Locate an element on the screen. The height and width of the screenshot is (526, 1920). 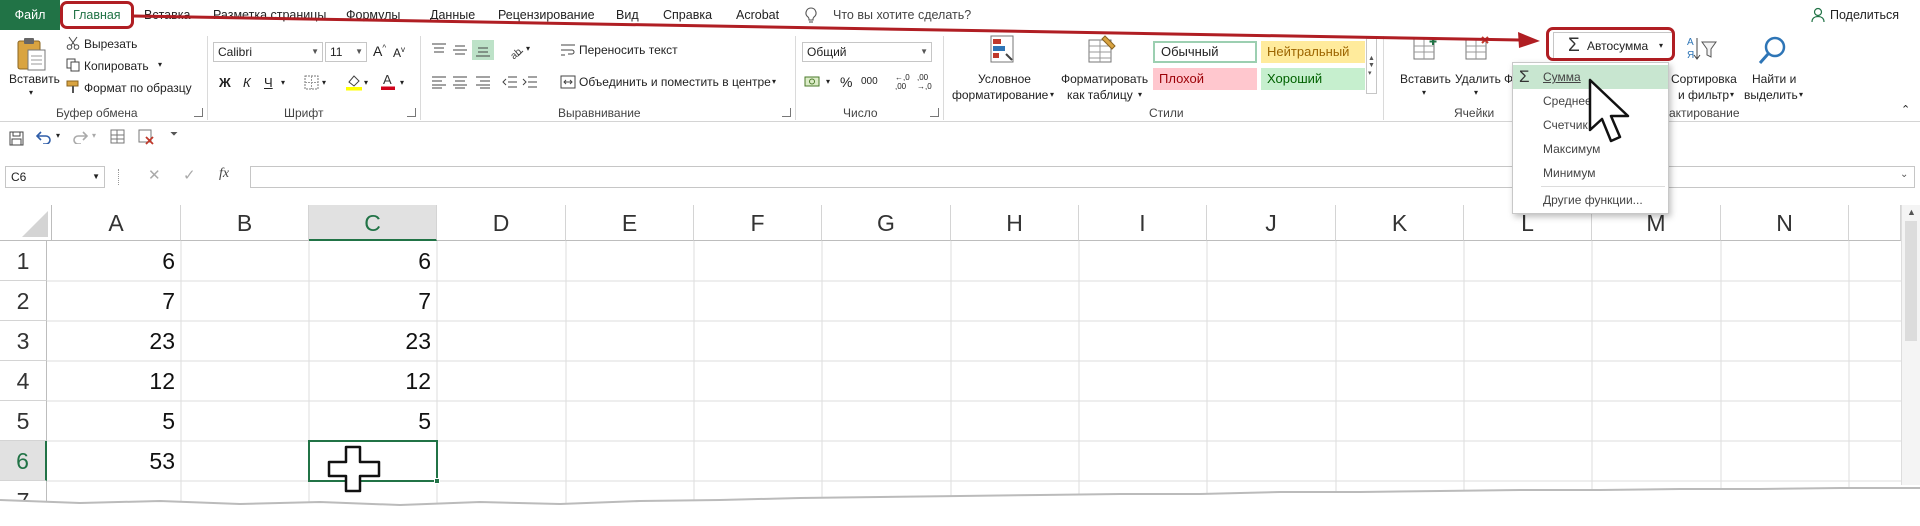
cell-a3: 23 is located at coordinates (116, 341).